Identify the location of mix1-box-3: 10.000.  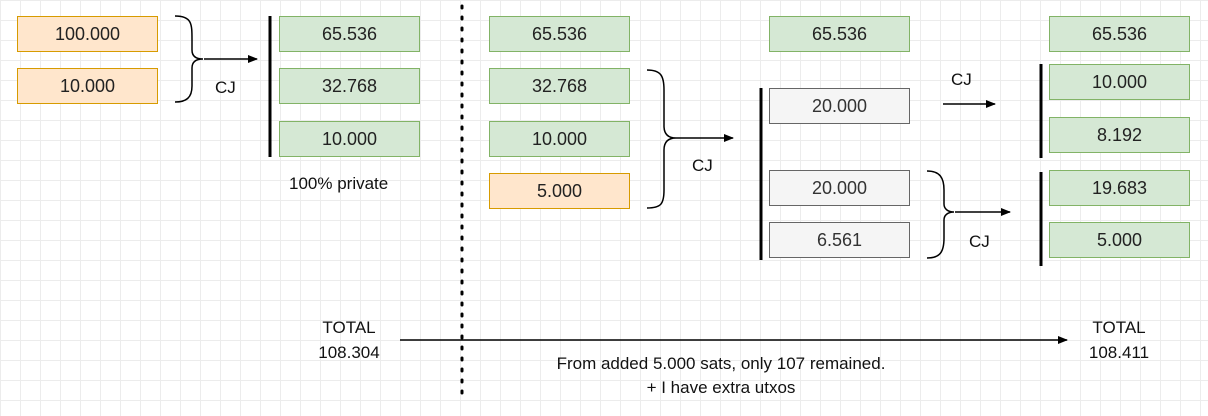
(349, 139).